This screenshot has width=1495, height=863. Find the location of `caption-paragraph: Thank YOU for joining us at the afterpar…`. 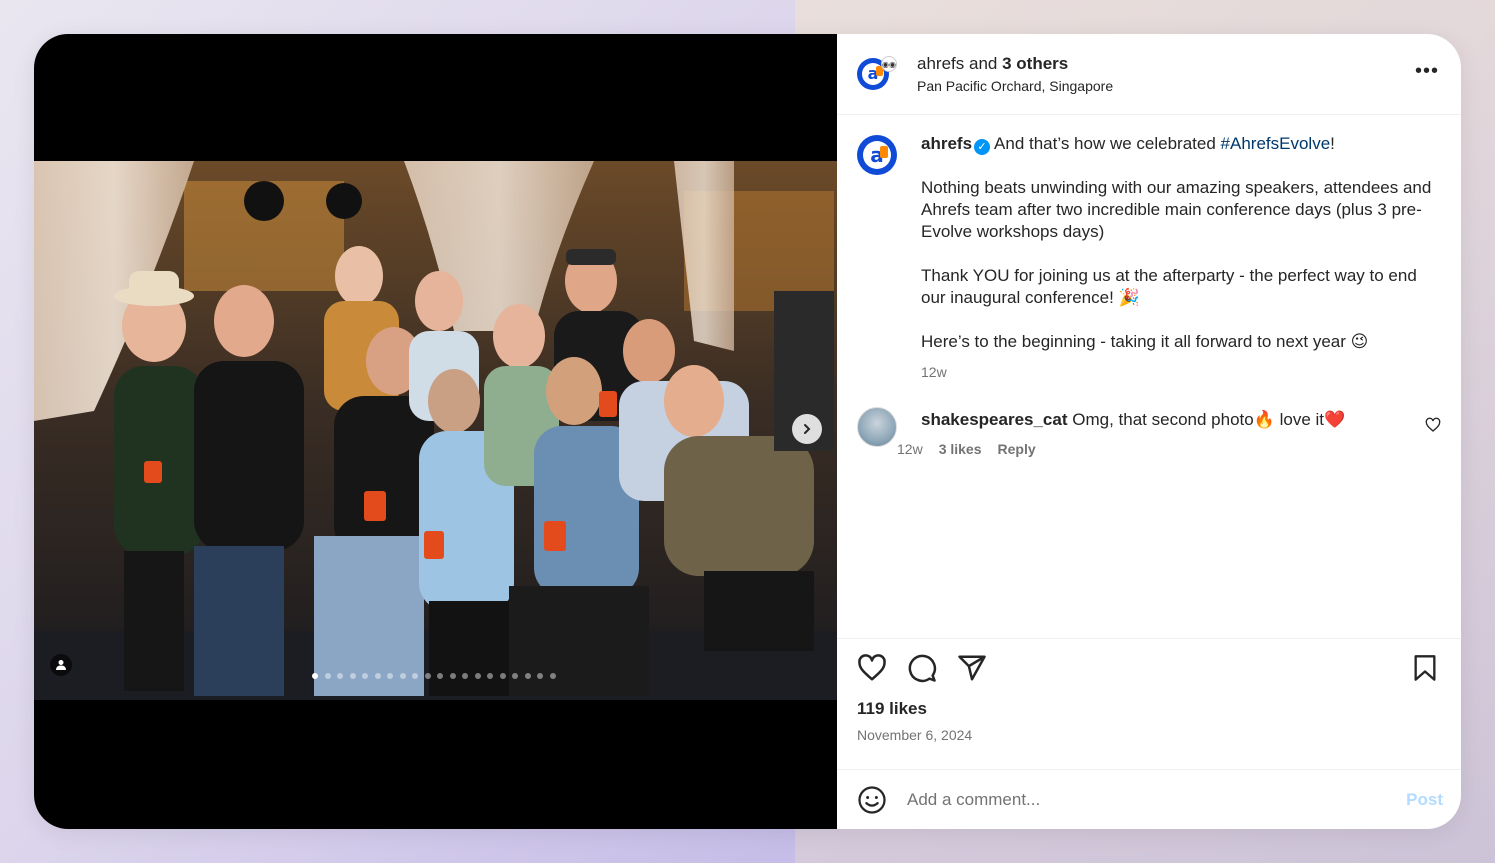

caption-paragraph: Thank YOU for joining us at the afterpar… is located at coordinates (1169, 286).